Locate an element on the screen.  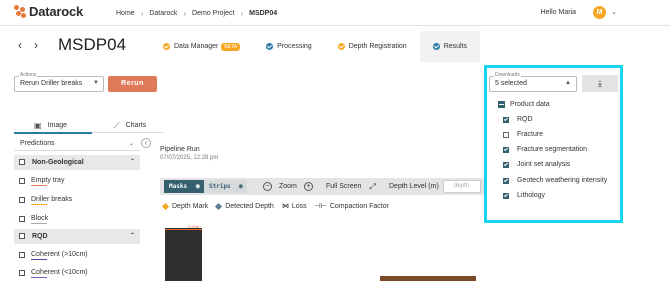
tab-charts-label: Charts is located at coordinates (136, 125).